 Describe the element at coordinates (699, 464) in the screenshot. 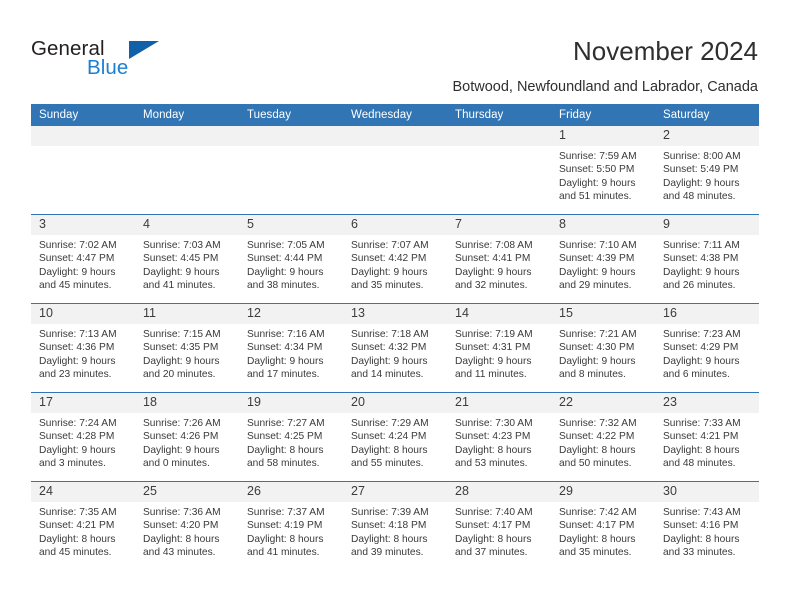

I see `daylight-text-line2: and 48 minutes.` at that location.